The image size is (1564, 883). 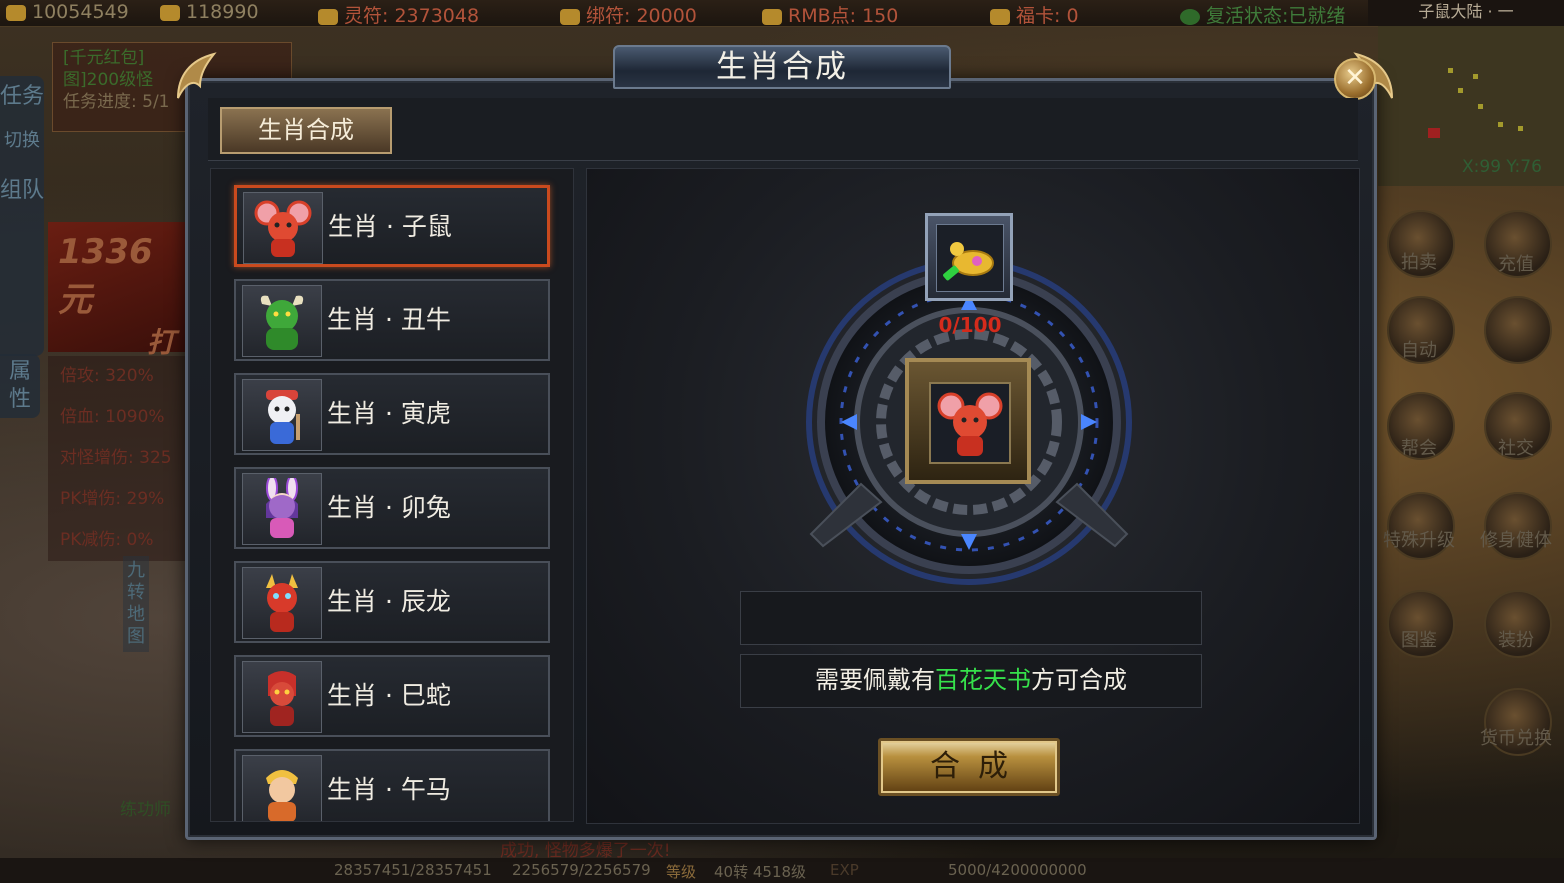 What do you see at coordinates (22, 191) in the screenshot?
I see `team-button: 组队` at bounding box center [22, 191].